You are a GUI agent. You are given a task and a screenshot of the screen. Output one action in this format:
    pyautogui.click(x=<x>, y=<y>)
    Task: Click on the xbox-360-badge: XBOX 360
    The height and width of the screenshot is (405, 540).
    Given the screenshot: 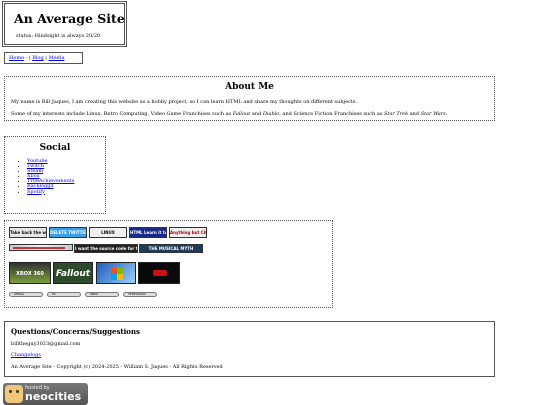 What is the action you would take?
    pyautogui.click(x=30, y=273)
    